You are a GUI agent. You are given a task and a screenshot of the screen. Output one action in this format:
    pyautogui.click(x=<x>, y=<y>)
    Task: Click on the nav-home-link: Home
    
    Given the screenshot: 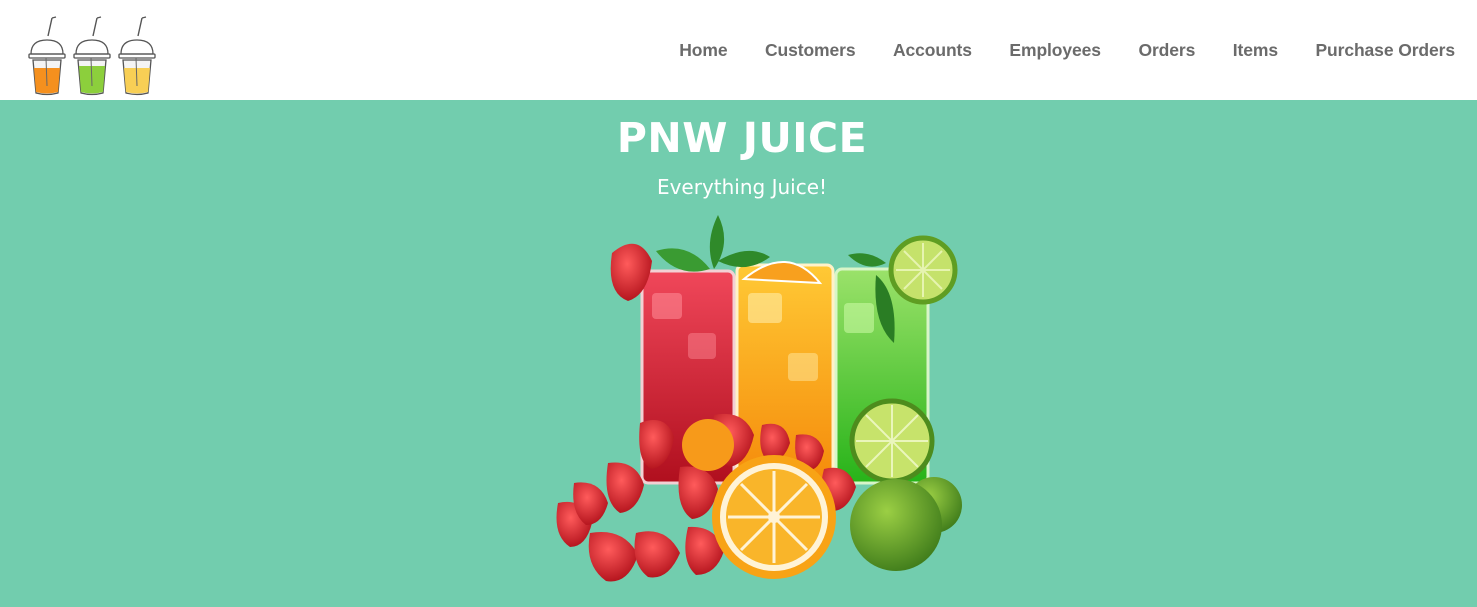 What is the action you would take?
    pyautogui.click(x=703, y=50)
    